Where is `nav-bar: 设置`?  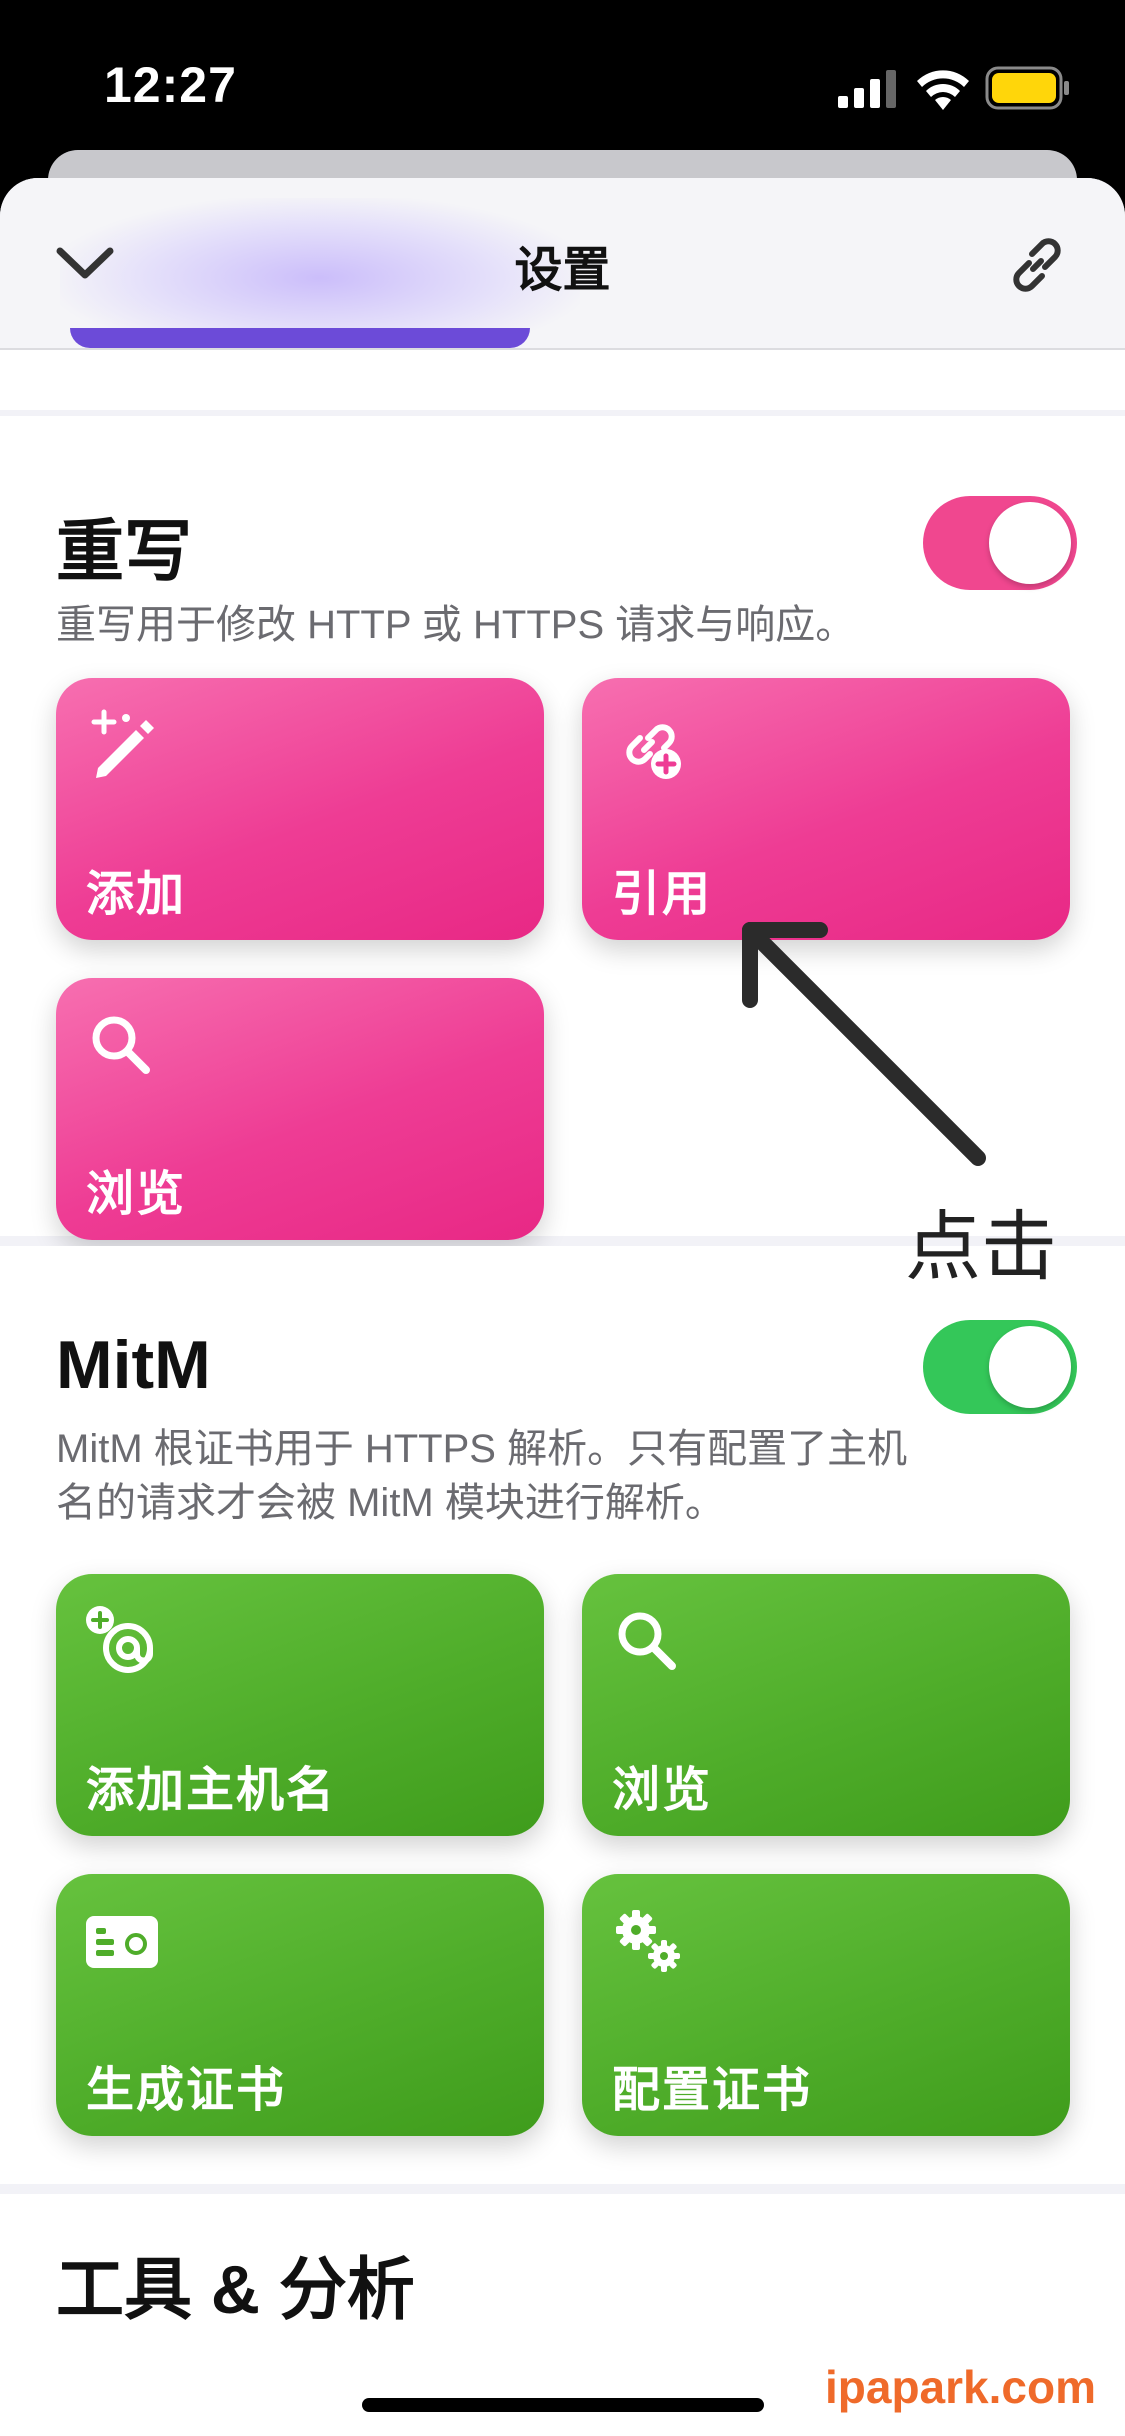
nav-bar: 设置 is located at coordinates (562, 264).